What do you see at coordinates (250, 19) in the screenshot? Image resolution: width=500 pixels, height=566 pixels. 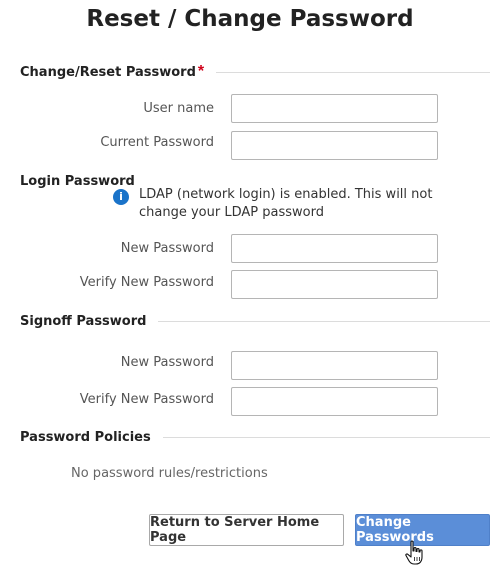 I see `page-title: Reset / Change Password` at bounding box center [250, 19].